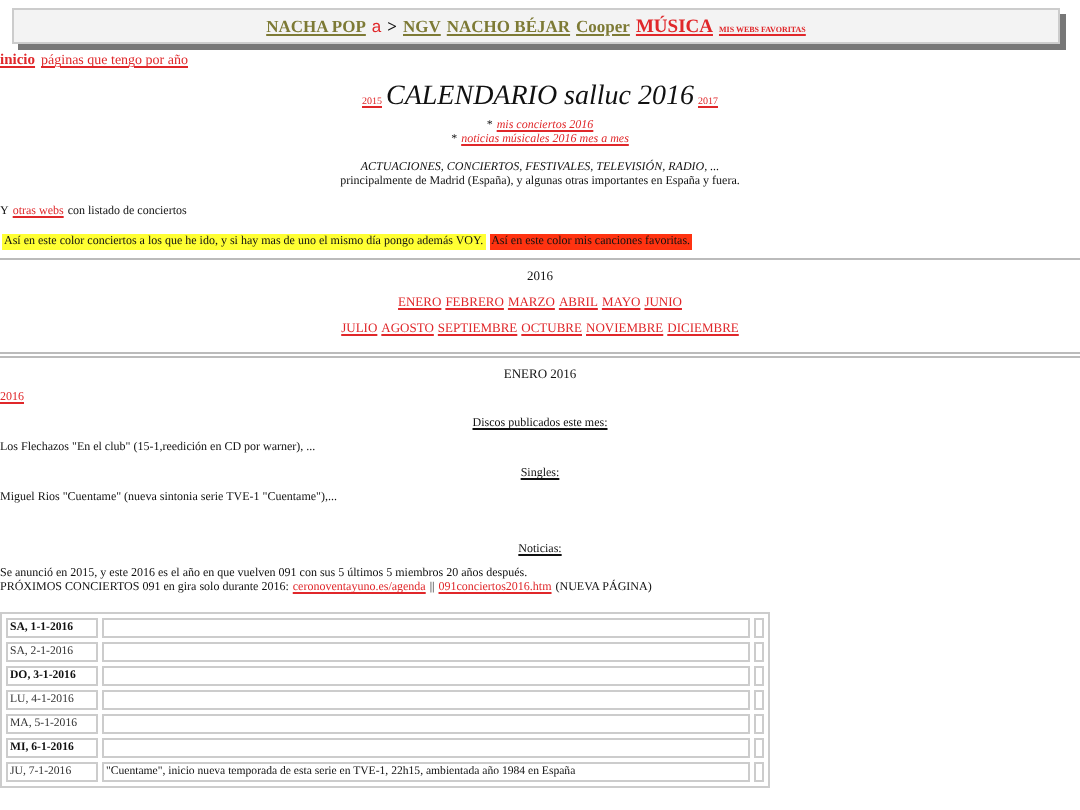 This screenshot has width=1080, height=810. Describe the element at coordinates (540, 98) in the screenshot. I see `page-title: CALENDARIO salluc 2016` at that location.